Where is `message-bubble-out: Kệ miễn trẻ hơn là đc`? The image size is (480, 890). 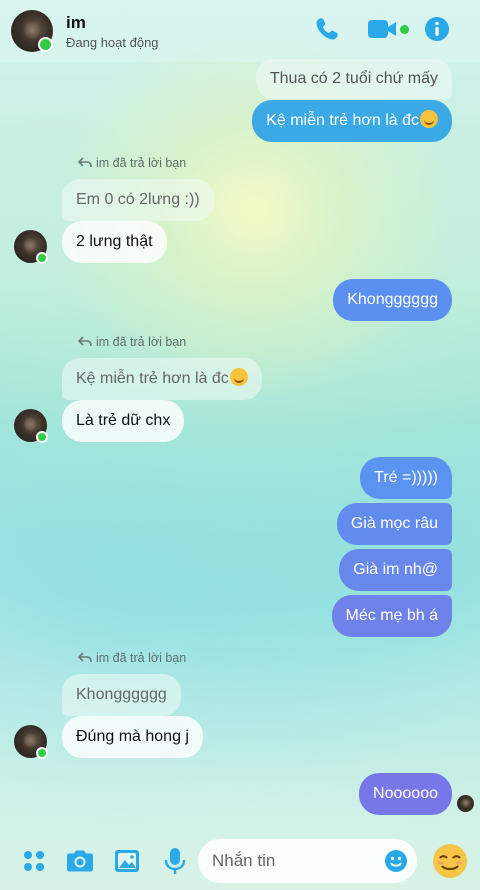 message-bubble-out: Kệ miễn trẻ hơn là đc is located at coordinates (352, 121).